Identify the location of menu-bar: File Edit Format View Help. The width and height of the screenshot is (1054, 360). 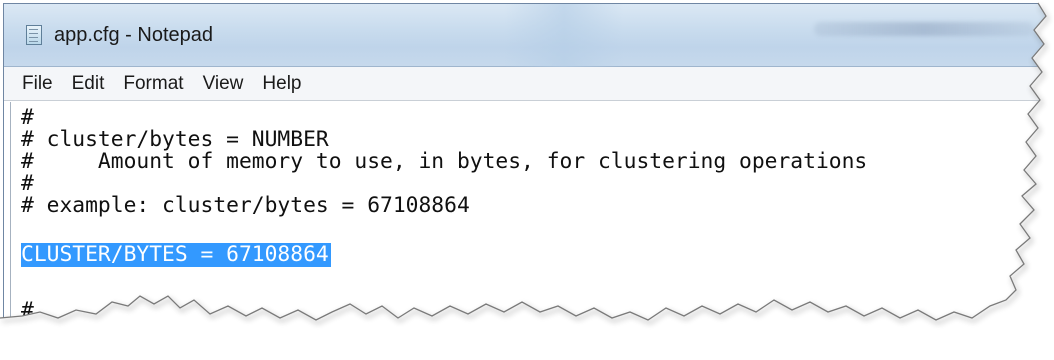
(529, 84).